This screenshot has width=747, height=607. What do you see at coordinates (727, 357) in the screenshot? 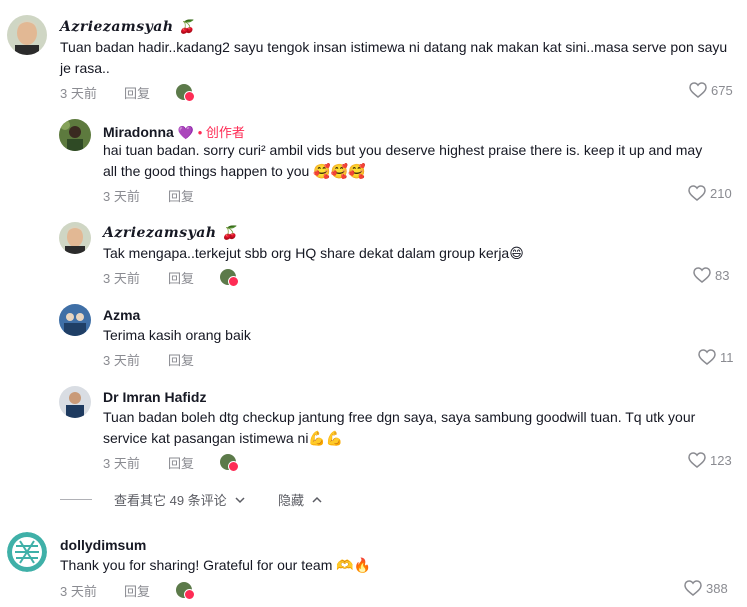
I see `like-count: 11` at bounding box center [727, 357].